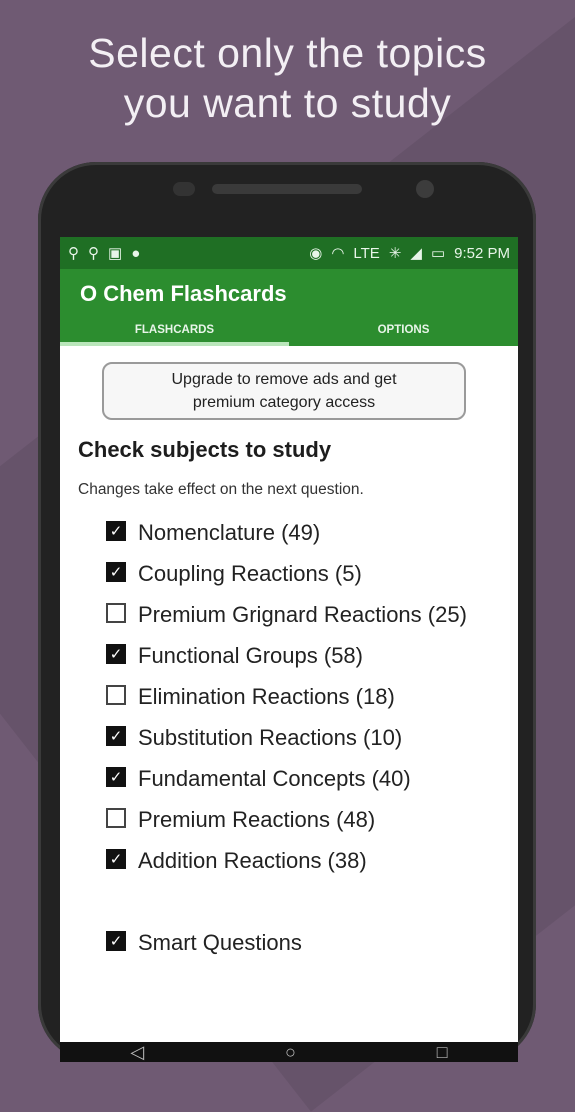 This screenshot has height=1112, width=575. I want to click on status-bar: ⚲ ⚲ ▣ ● ◉ ◠ LTE ✳ ◢ ▭ 9:52 PM, so click(289, 253).